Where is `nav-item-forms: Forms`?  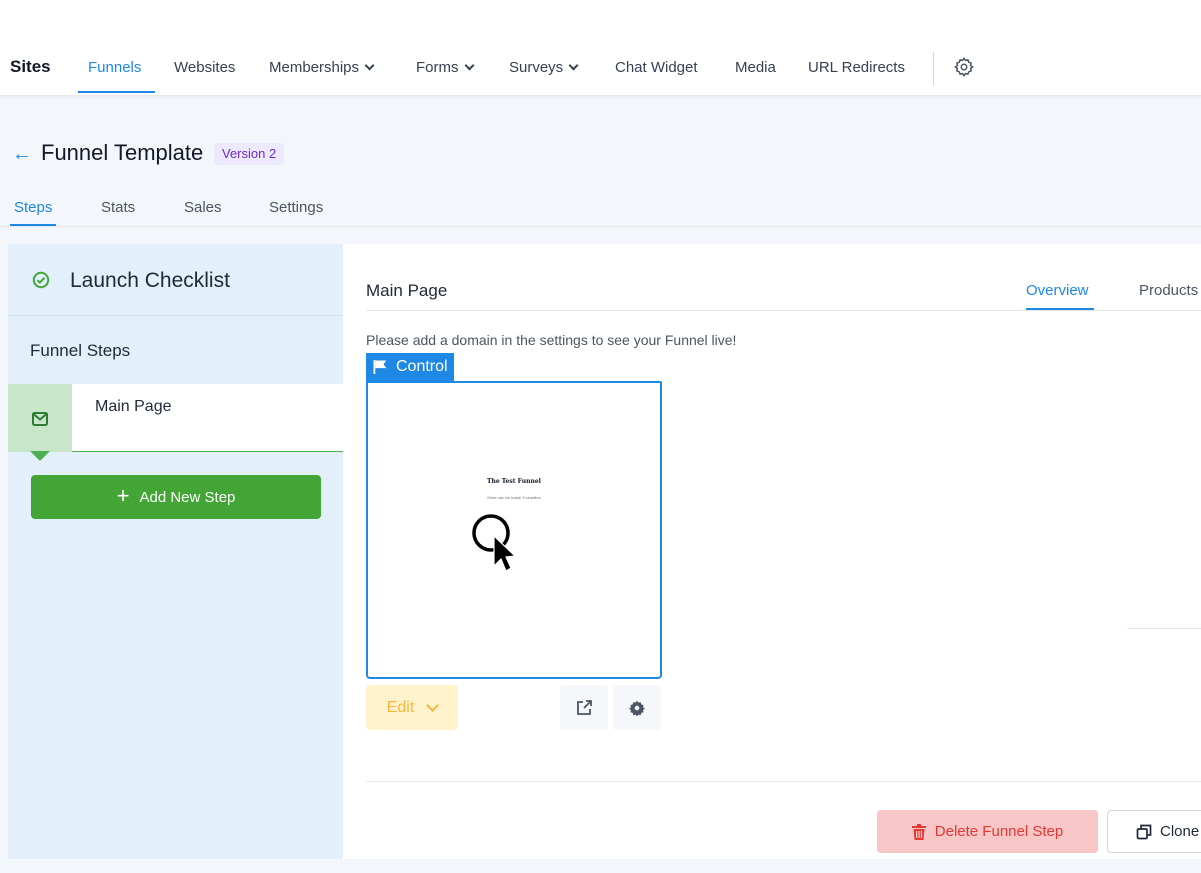 nav-item-forms: Forms is located at coordinates (445, 67).